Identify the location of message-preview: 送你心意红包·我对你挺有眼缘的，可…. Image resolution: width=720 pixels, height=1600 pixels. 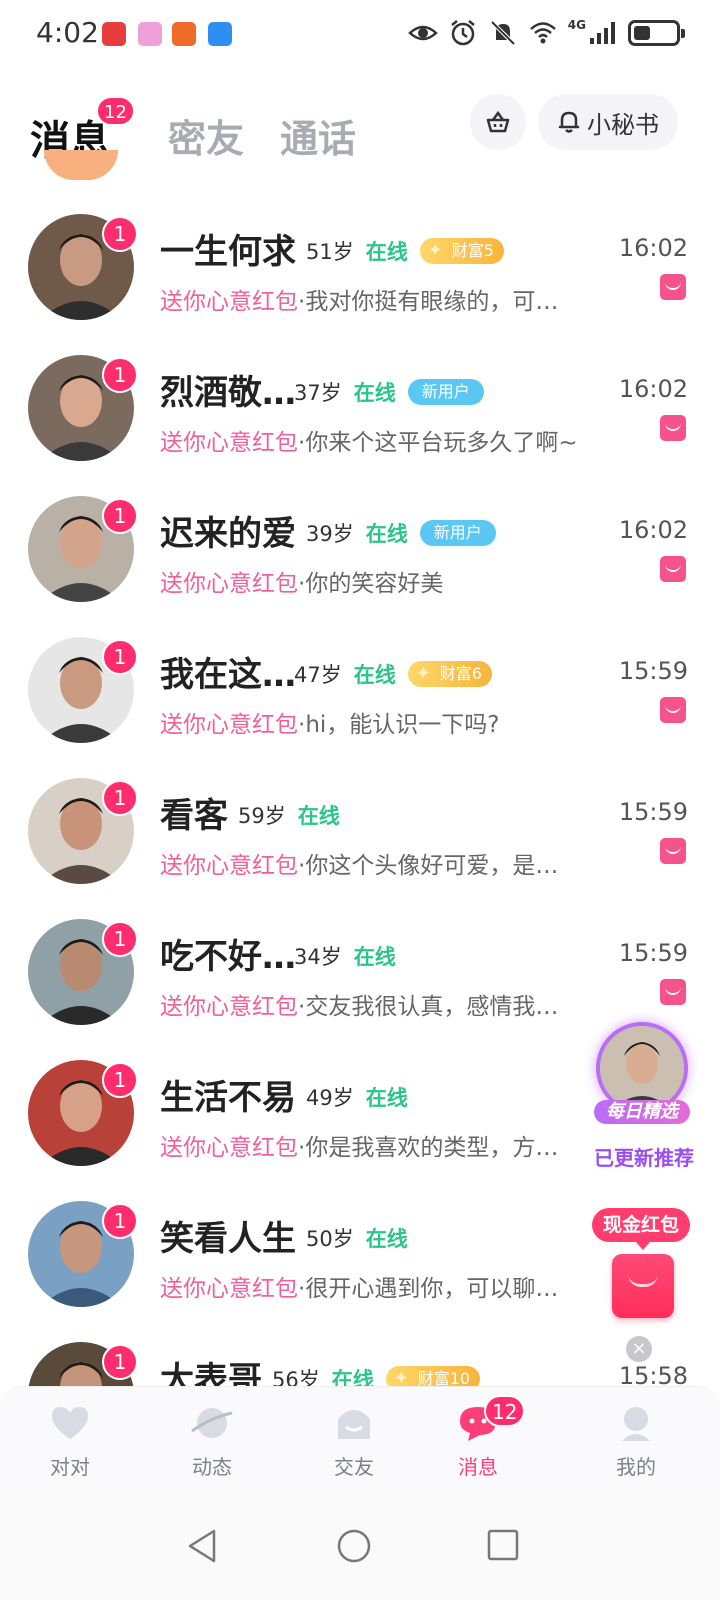
(359, 299).